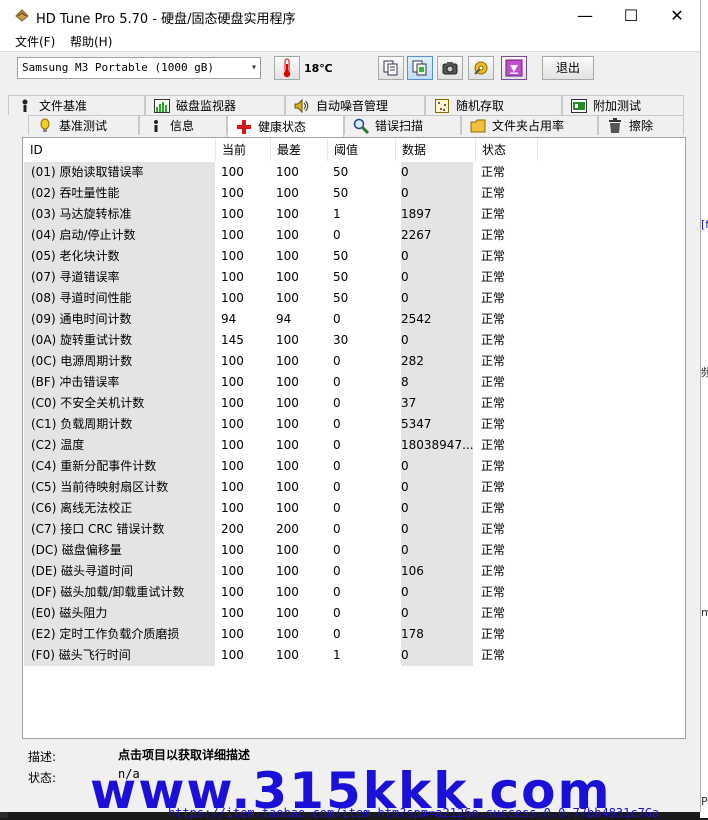 Image resolution: width=708 pixels, height=820 pixels. Describe the element at coordinates (302, 106) in the screenshot. I see `speaker-icon` at that location.